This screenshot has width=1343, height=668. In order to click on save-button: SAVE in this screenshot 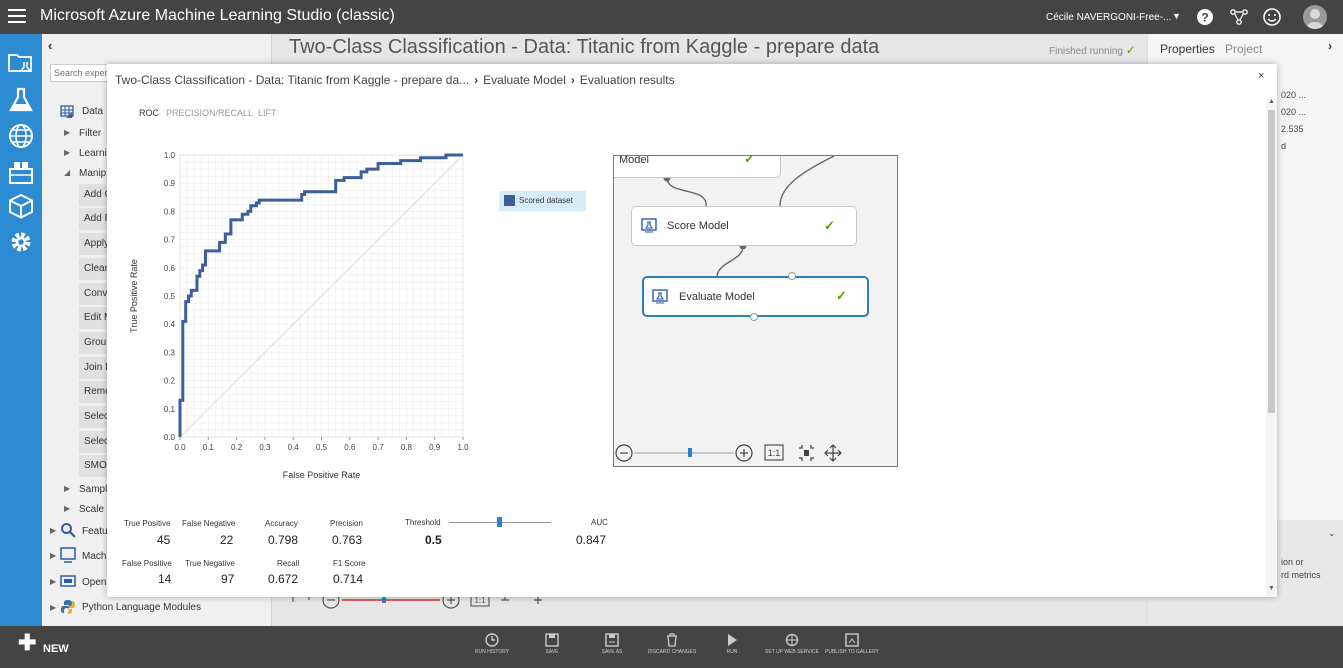, I will do `click(552, 644)`.